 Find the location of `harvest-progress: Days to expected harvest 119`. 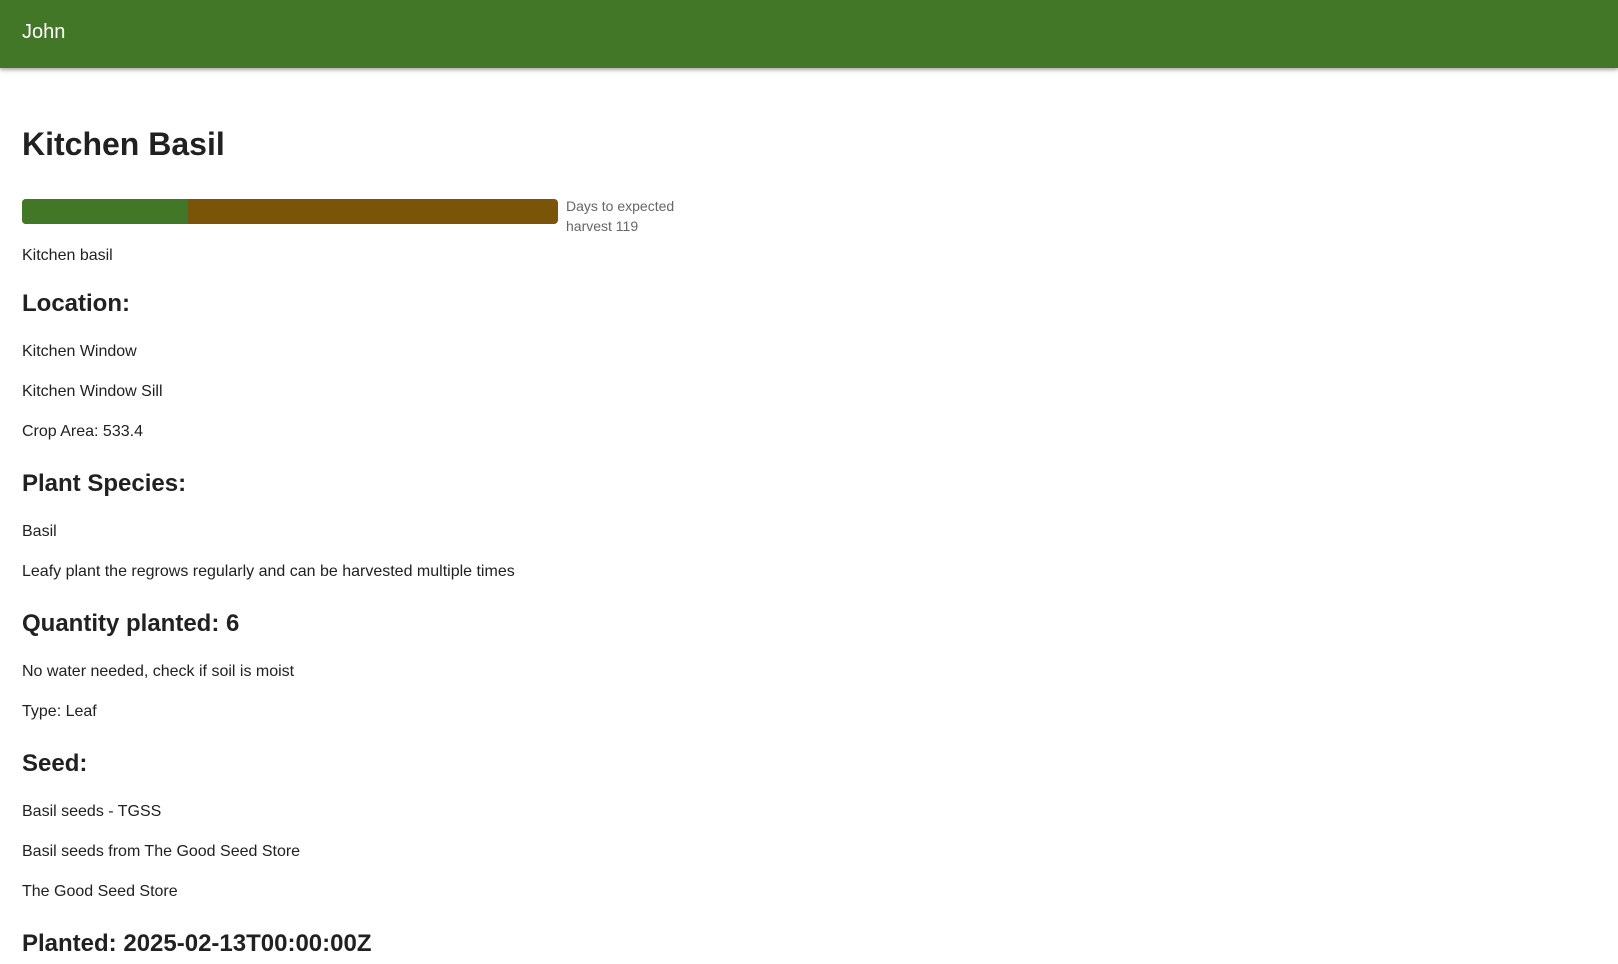

harvest-progress: Days to expected harvest 119 is located at coordinates (359, 216).